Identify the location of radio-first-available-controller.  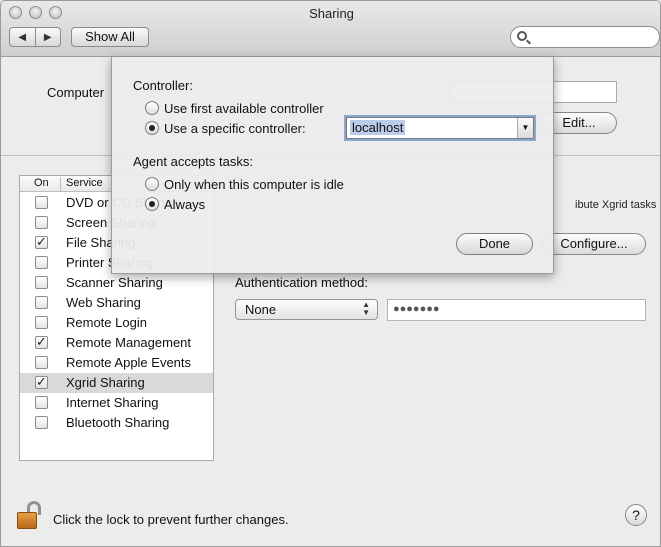
(152, 108).